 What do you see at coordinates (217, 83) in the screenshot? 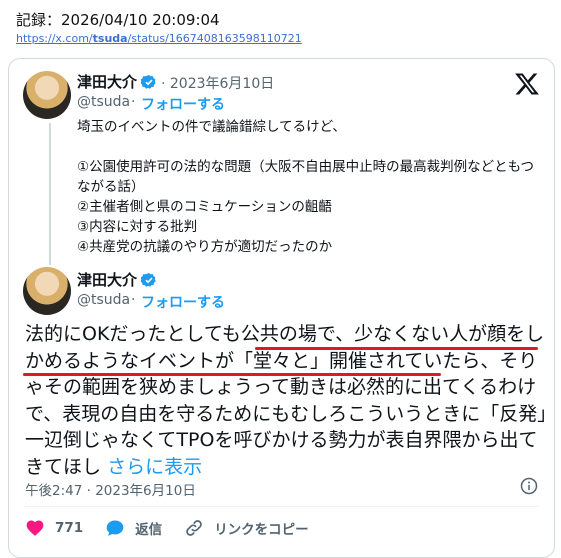
I see `tweet-date: · 2023年6月10日` at bounding box center [217, 83].